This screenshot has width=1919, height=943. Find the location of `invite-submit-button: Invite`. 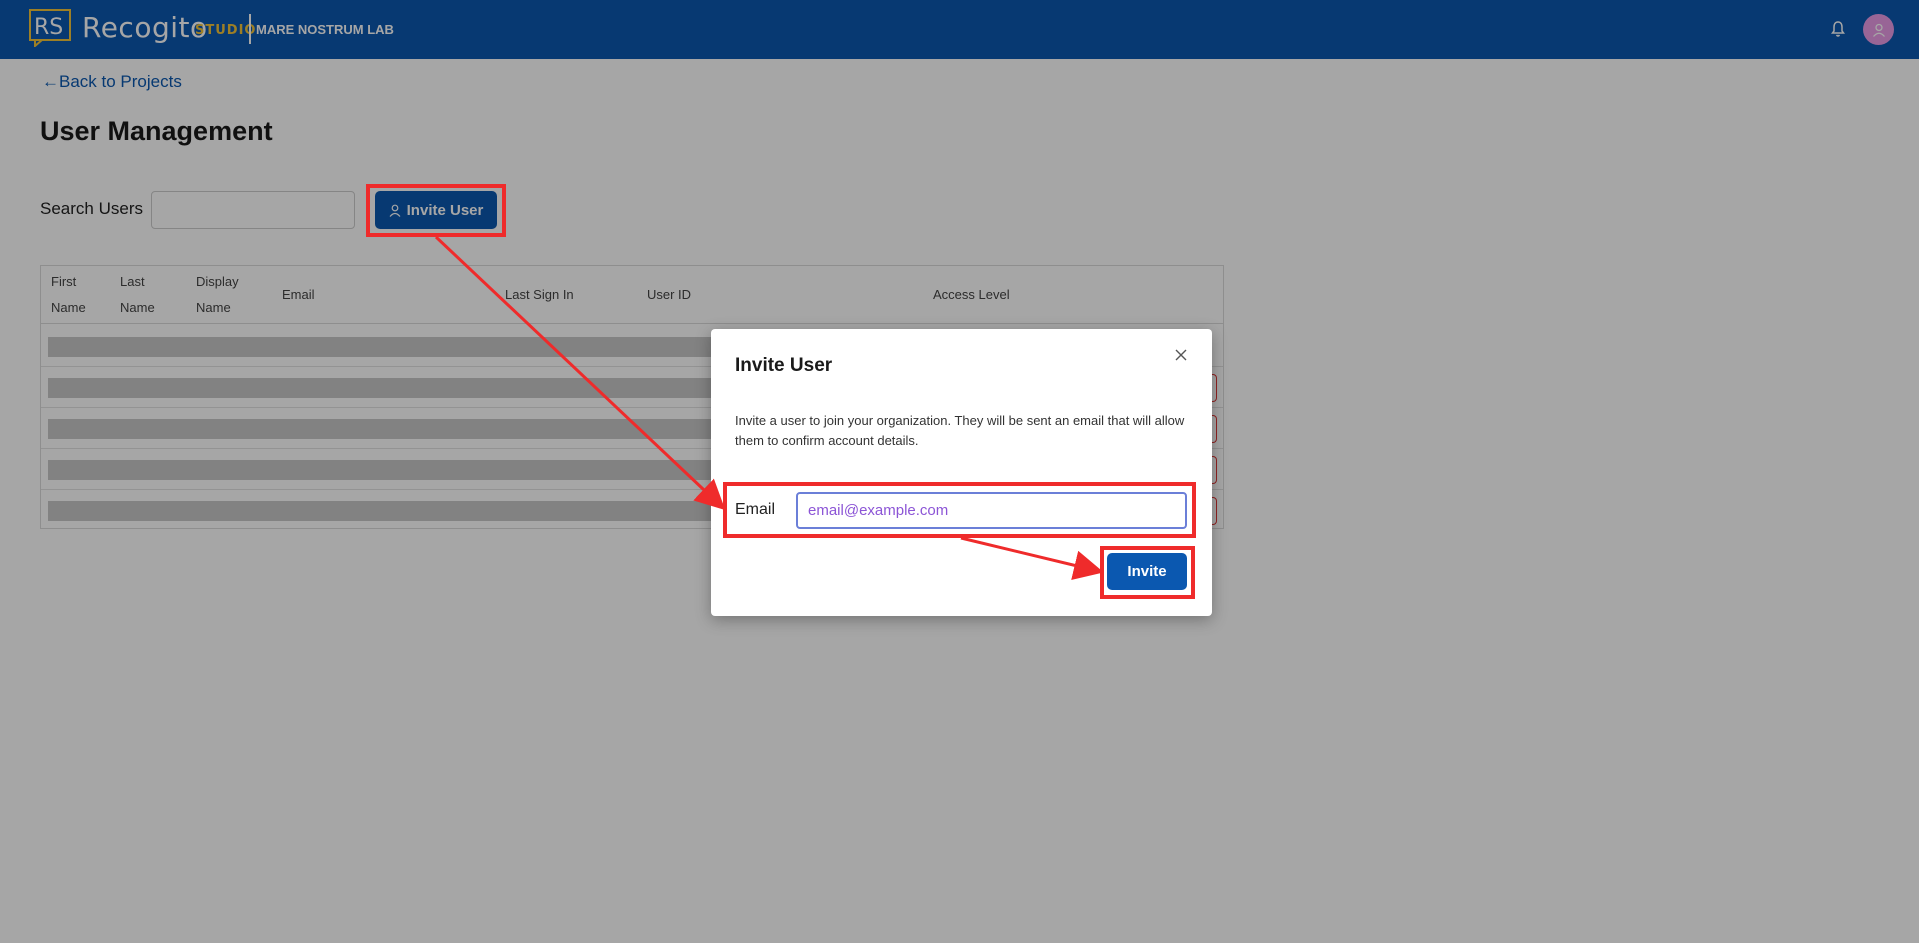

invite-submit-button: Invite is located at coordinates (1147, 571).